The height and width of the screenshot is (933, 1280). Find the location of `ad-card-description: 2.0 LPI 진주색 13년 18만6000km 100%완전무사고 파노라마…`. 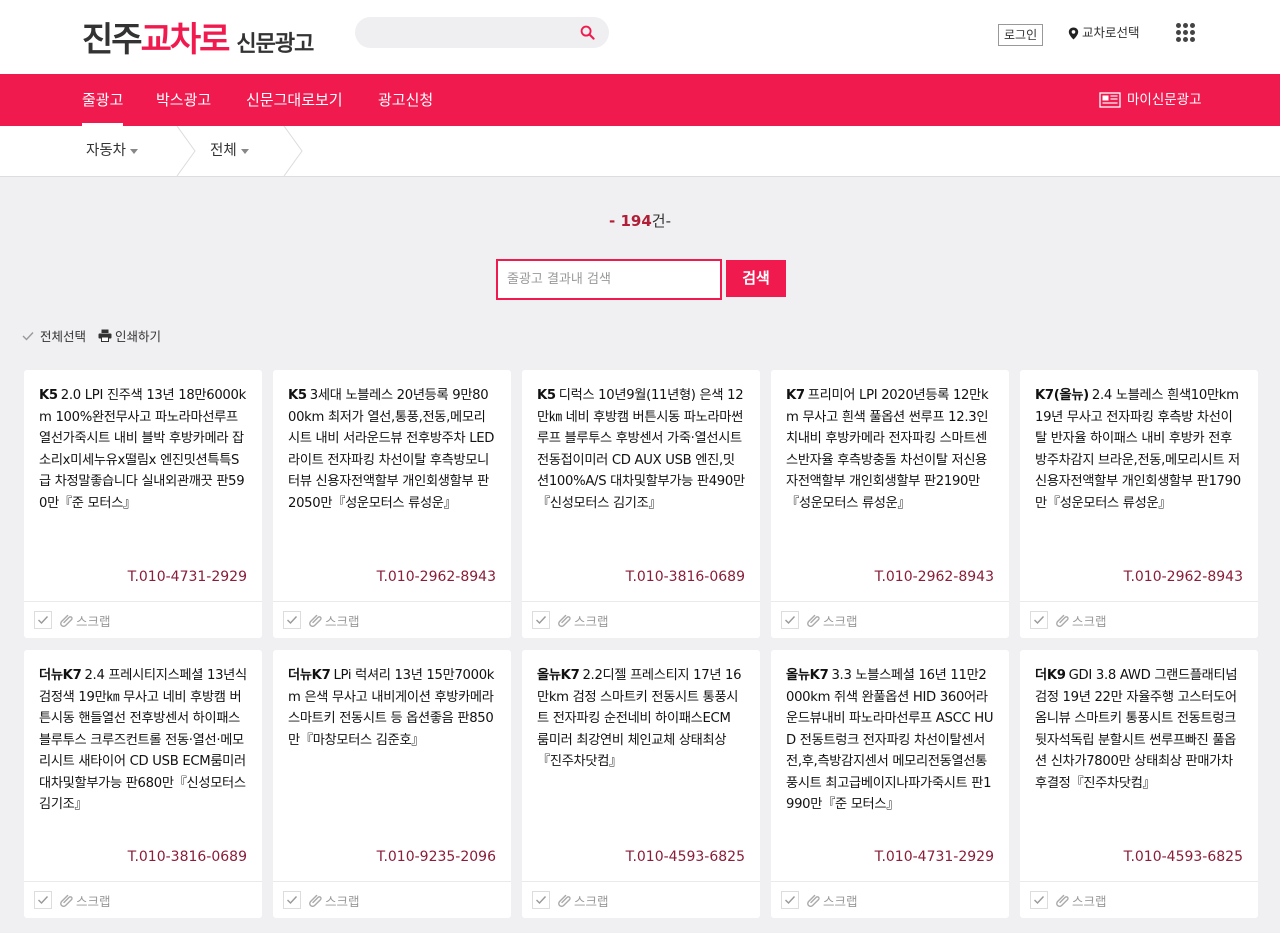

ad-card-description: 2.0 LPI 진주색 13년 18만6000km 100%완전무사고 파노라마… is located at coordinates (142, 449).